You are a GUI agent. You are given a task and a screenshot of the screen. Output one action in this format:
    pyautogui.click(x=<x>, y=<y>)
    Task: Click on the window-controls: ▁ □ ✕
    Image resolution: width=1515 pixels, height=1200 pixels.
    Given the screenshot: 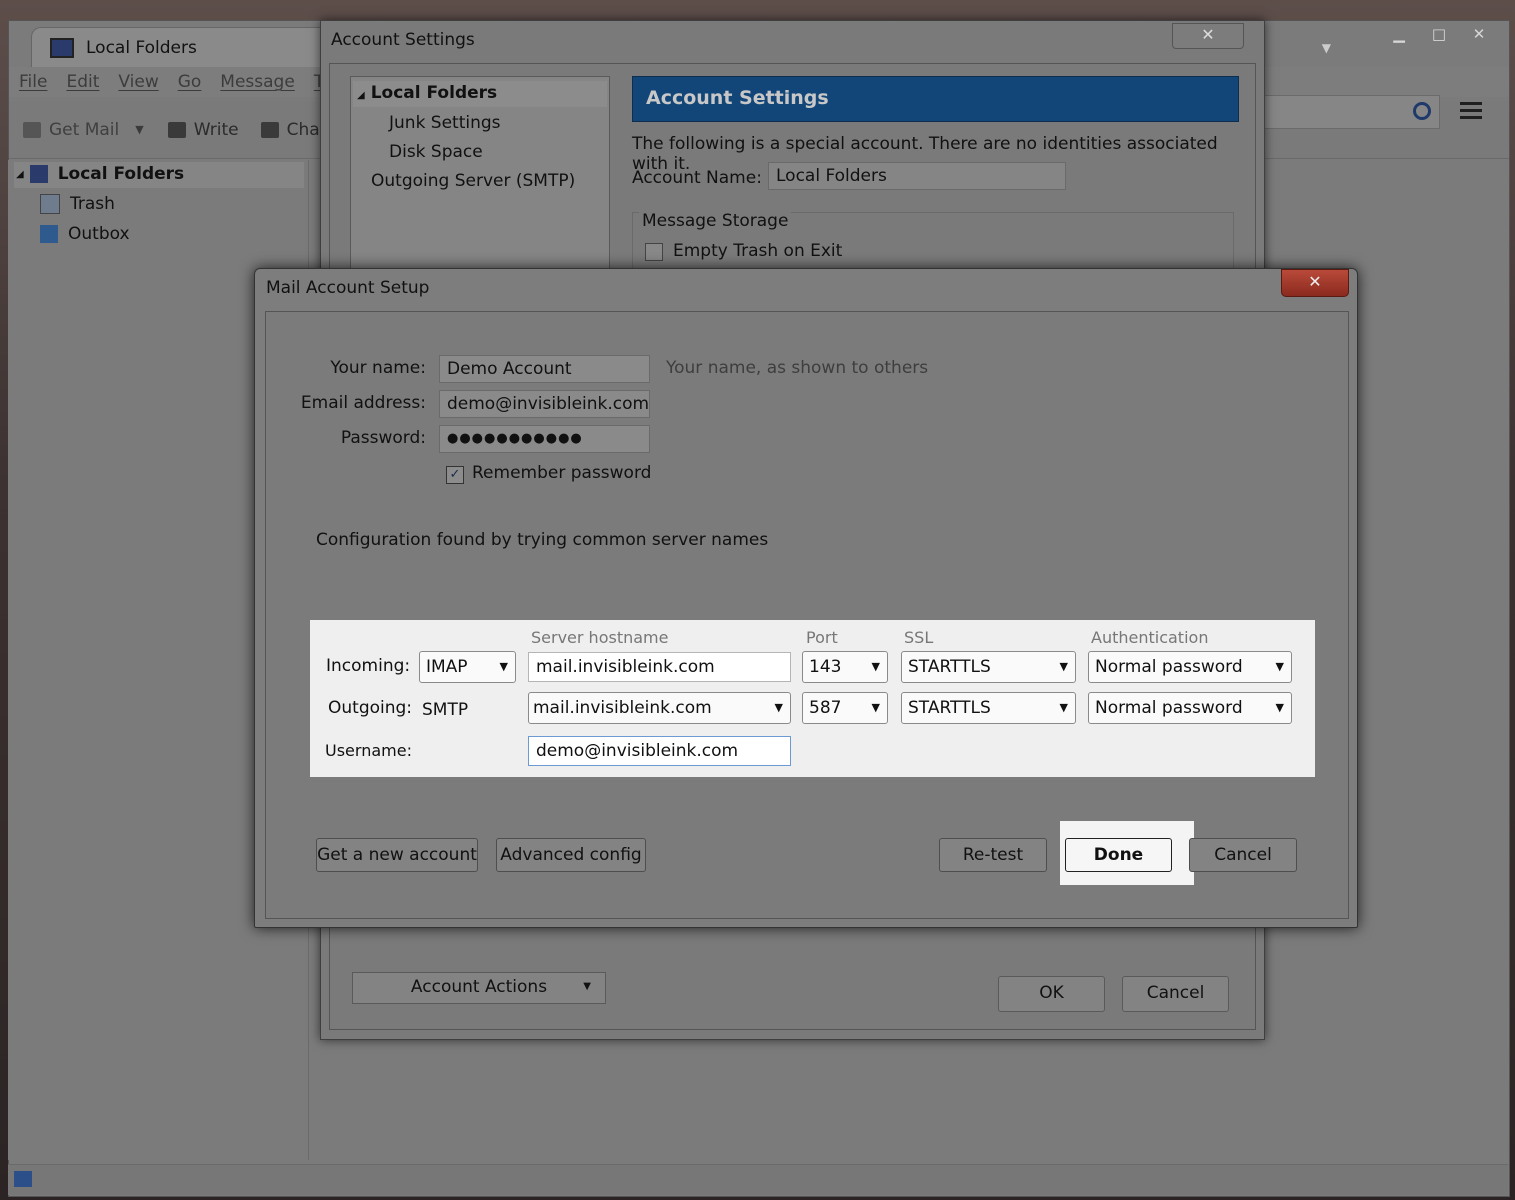 What is the action you would take?
    pyautogui.click(x=1439, y=34)
    